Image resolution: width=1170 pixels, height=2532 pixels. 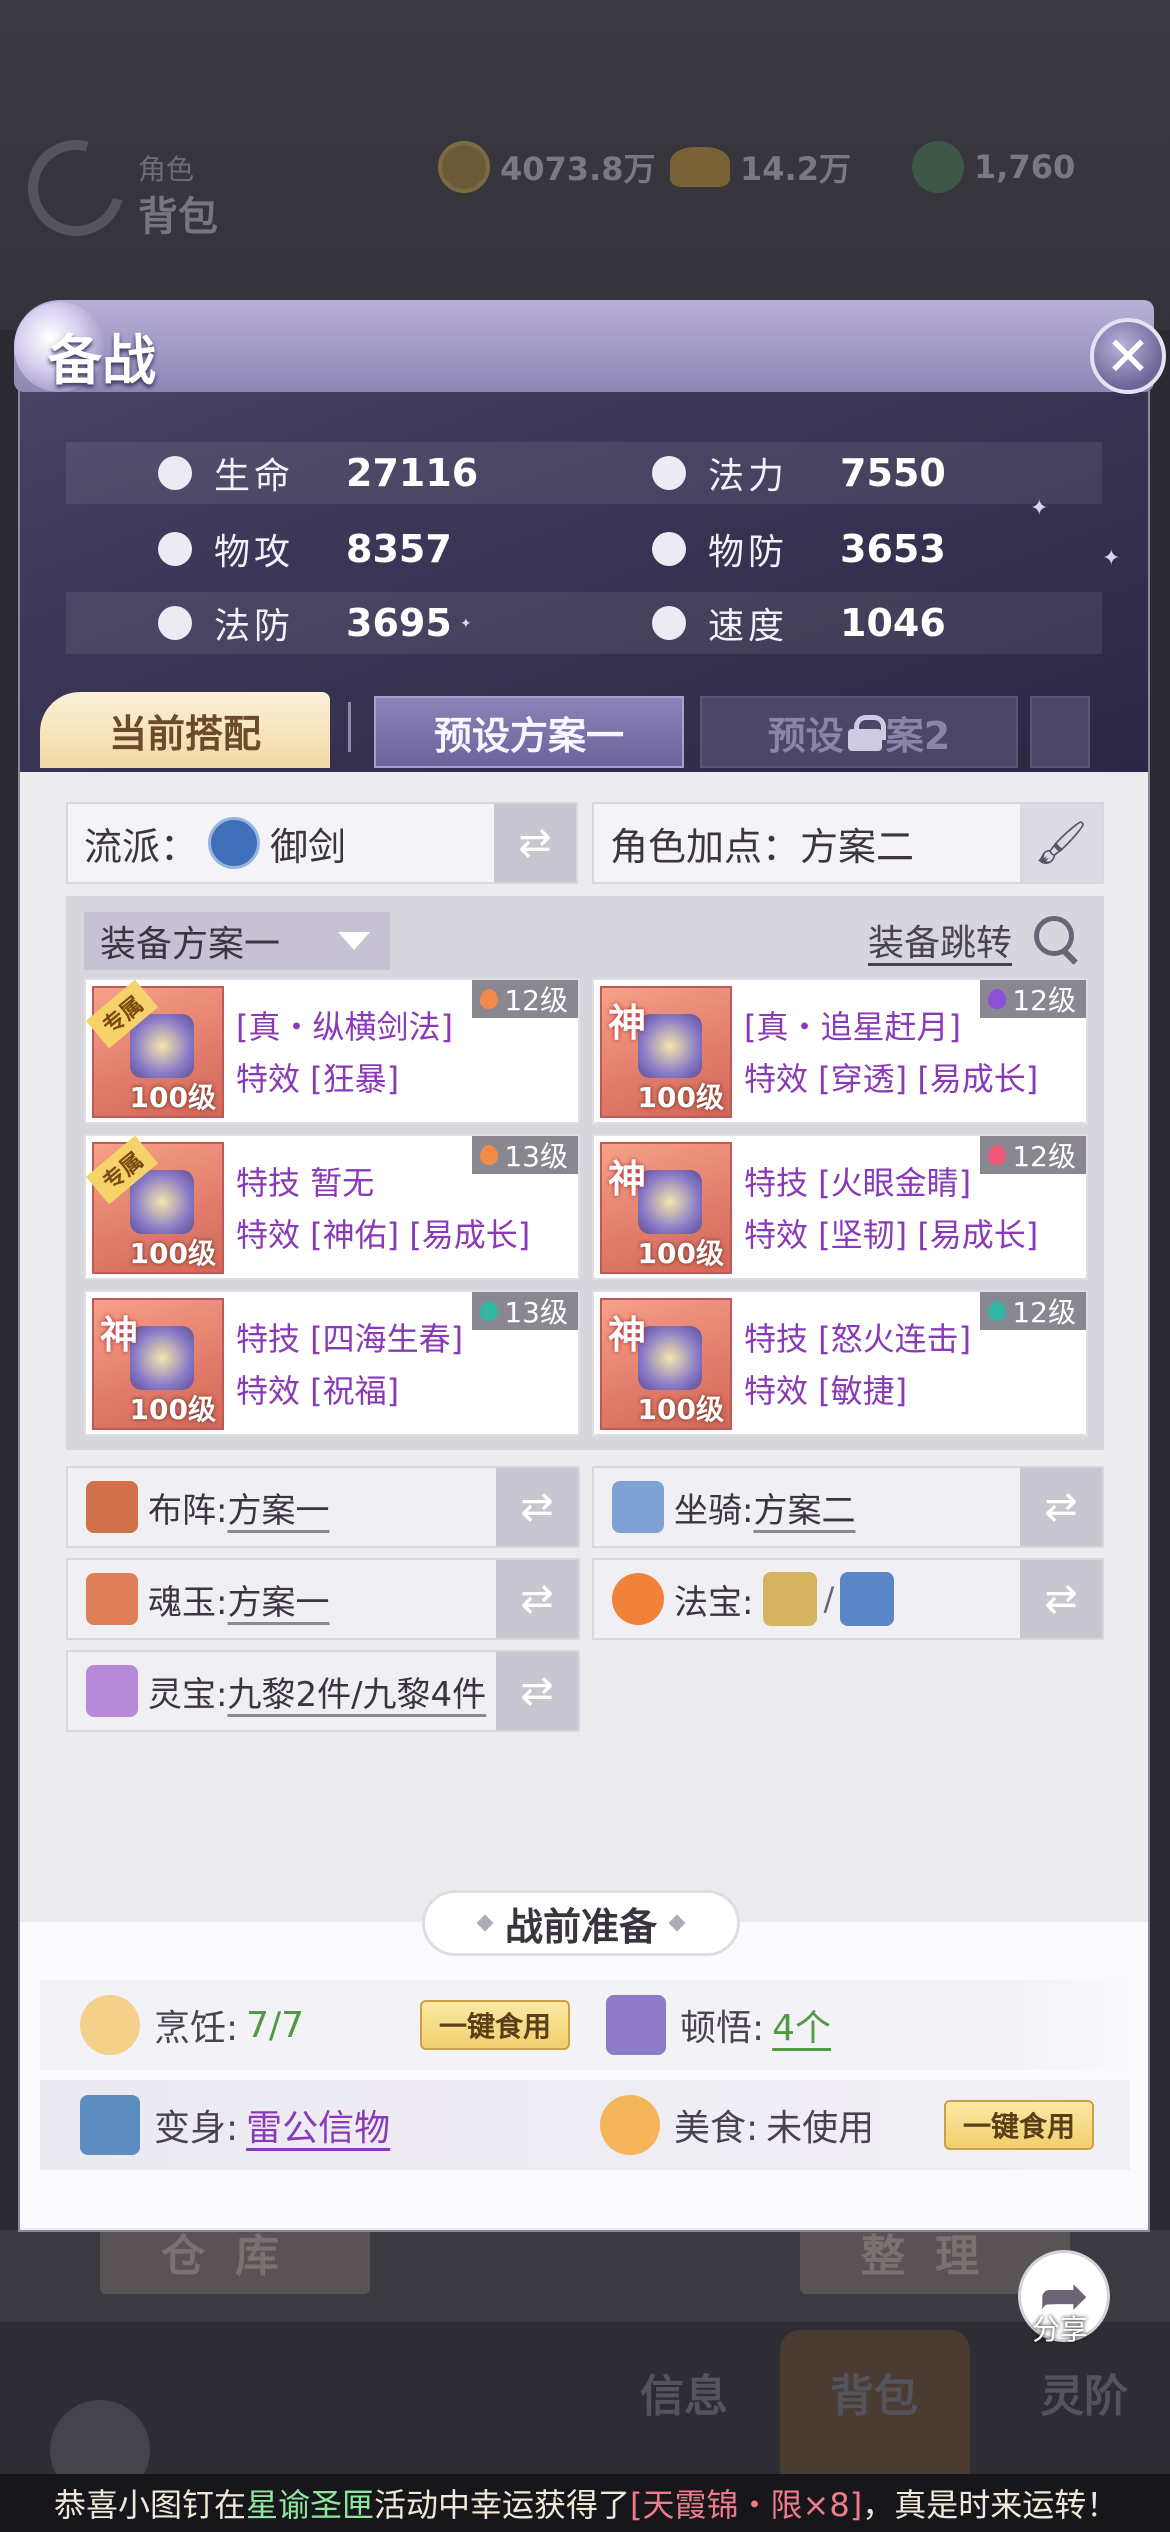 What do you see at coordinates (354, 941) in the screenshot?
I see `chevron-down-icon` at bounding box center [354, 941].